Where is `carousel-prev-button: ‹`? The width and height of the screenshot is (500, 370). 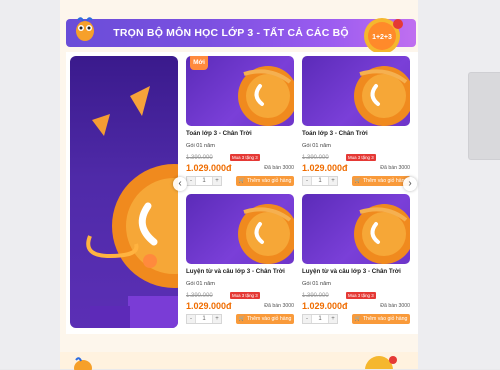 carousel-prev-button: ‹ is located at coordinates (180, 184).